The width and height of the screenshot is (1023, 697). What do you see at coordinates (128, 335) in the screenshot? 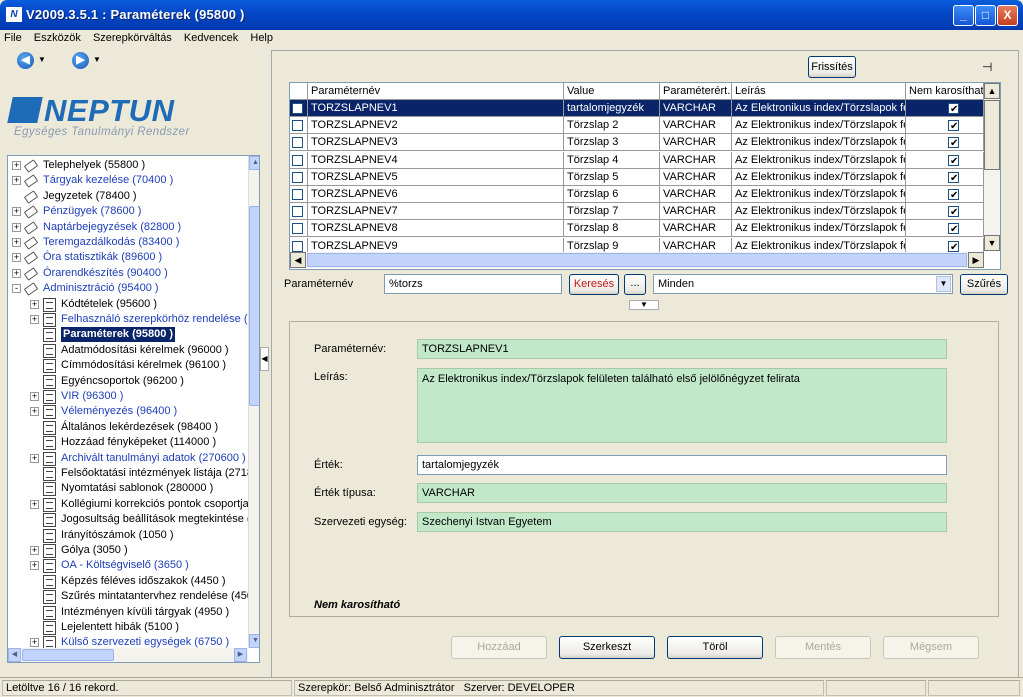
I see `tree-item: Paraméterek (95800 )` at bounding box center [128, 335].